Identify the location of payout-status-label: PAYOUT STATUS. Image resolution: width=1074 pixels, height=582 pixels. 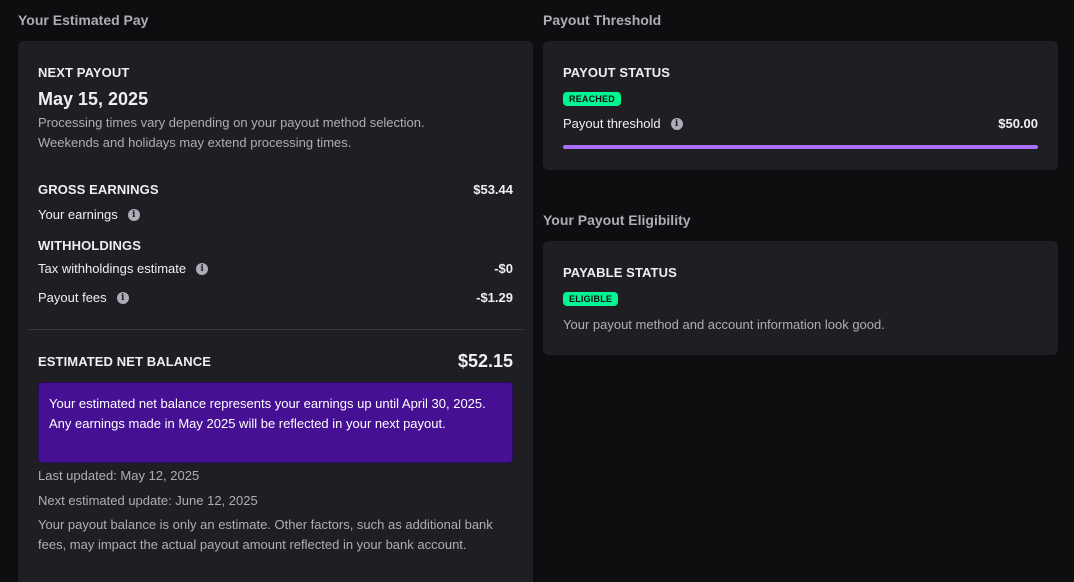
(616, 72).